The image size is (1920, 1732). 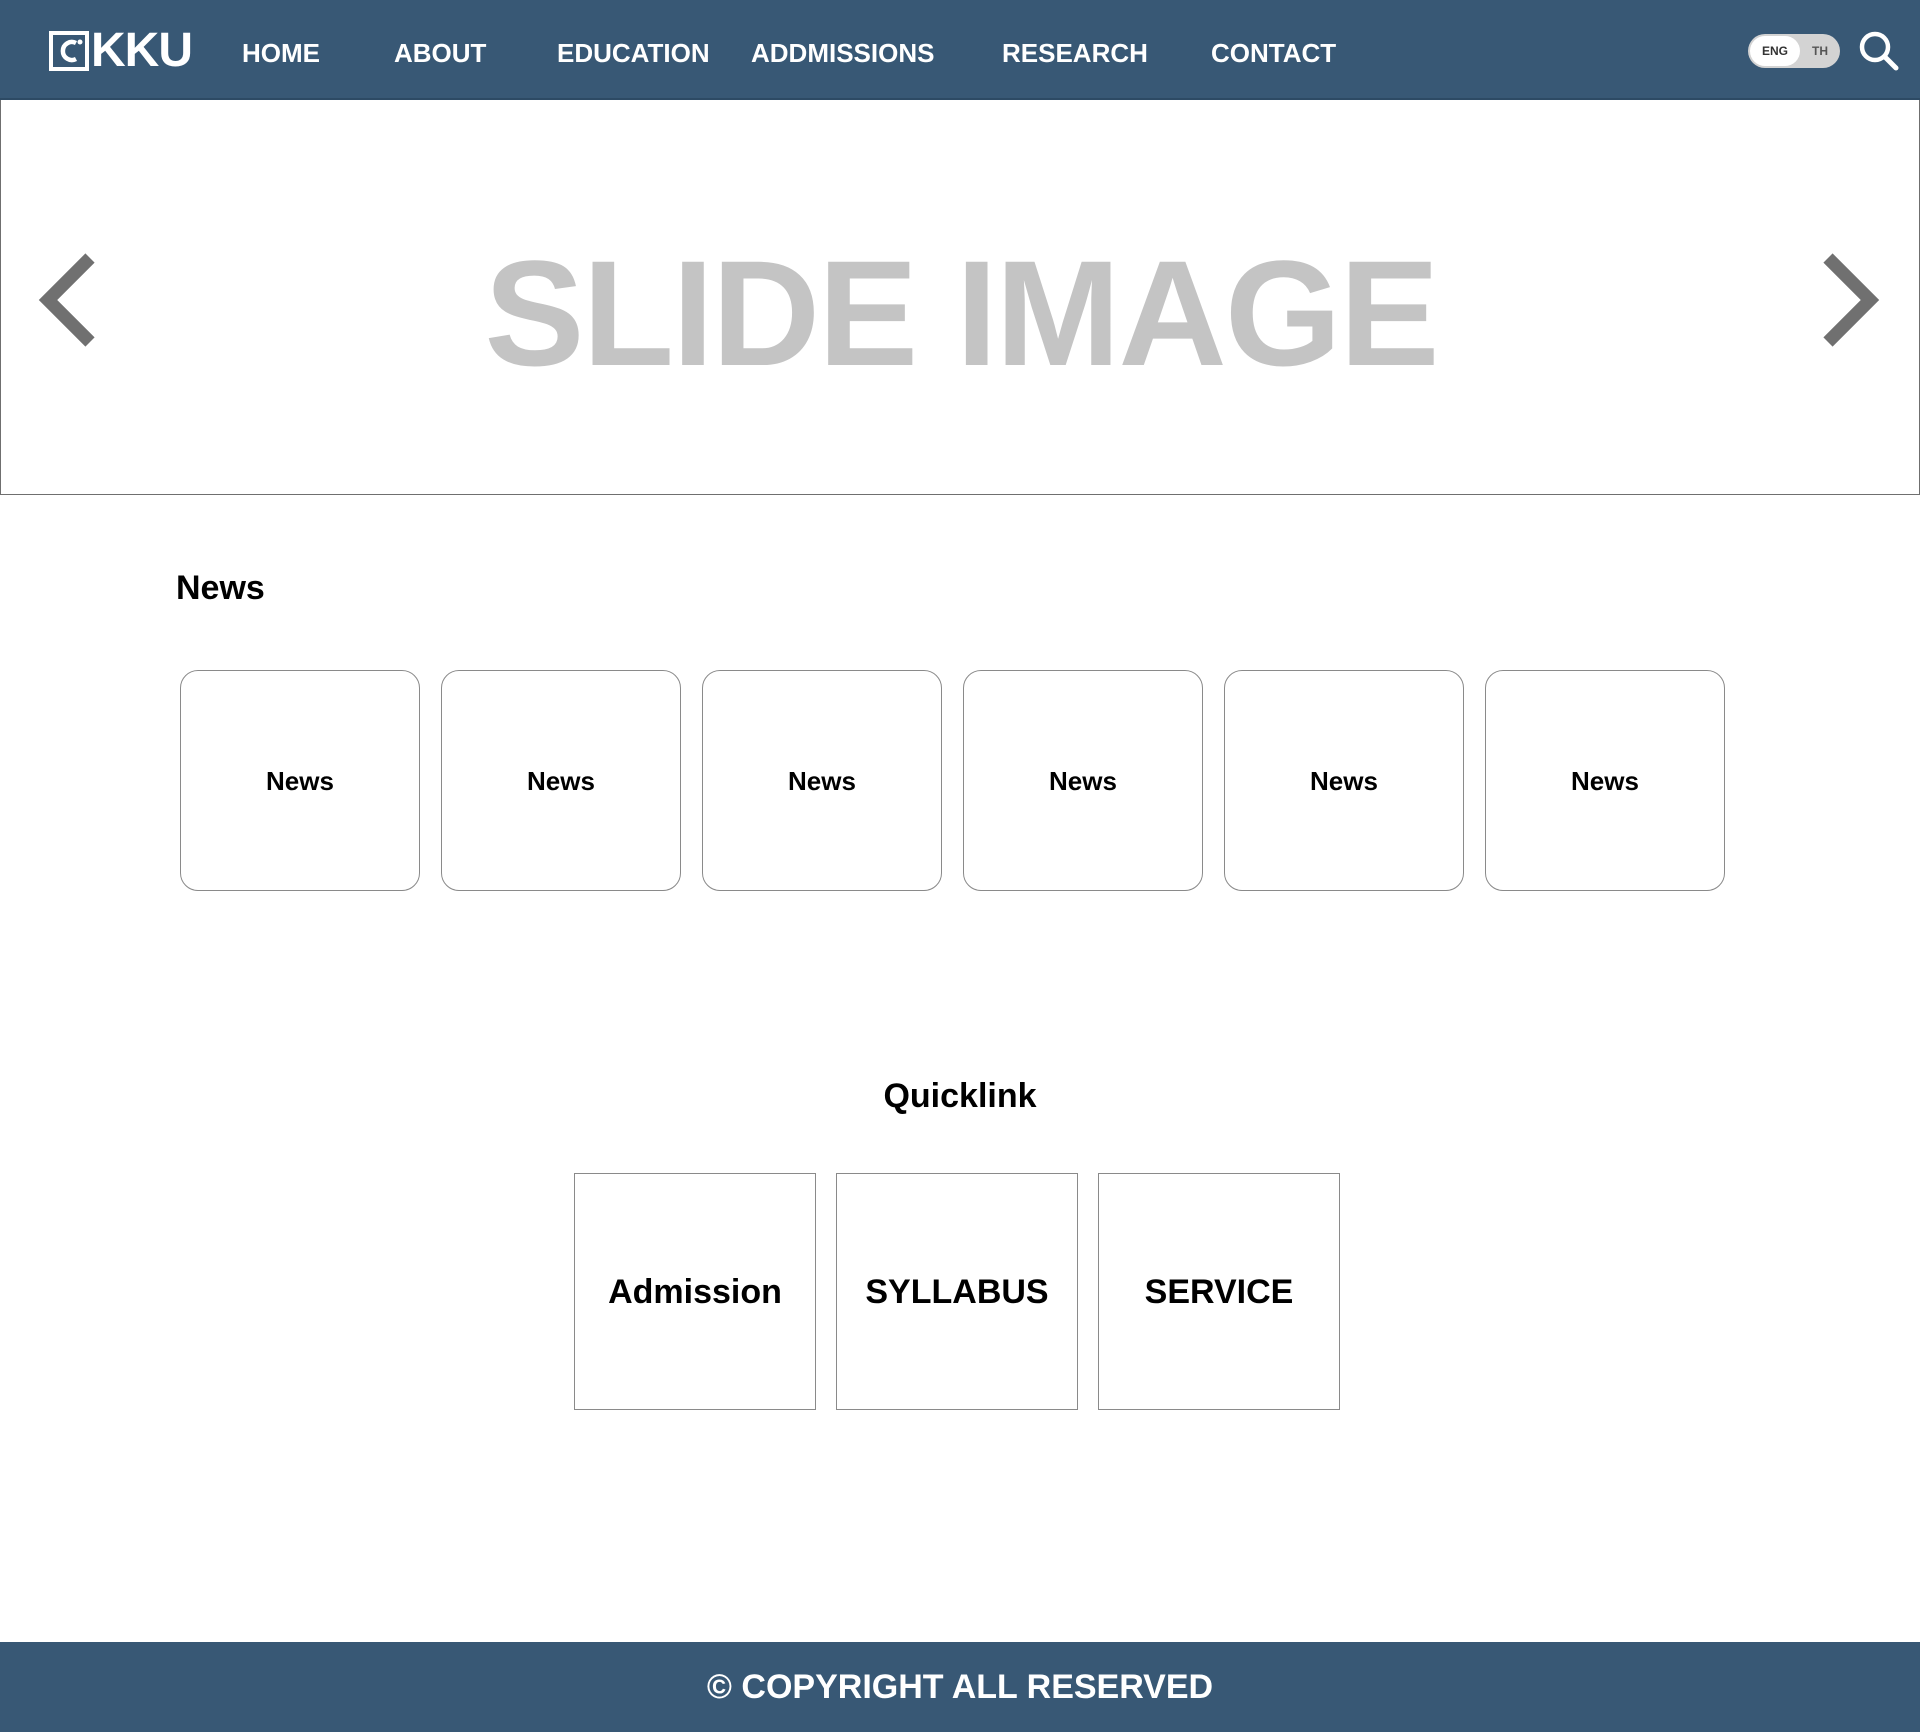 I want to click on search-button, so click(x=1879, y=51).